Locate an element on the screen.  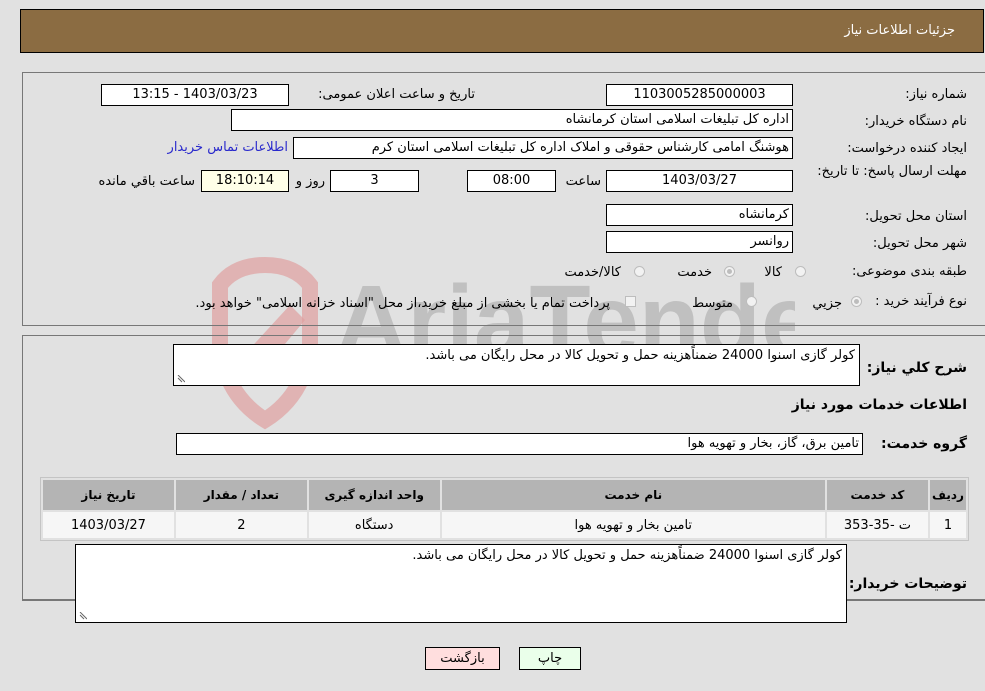
category-option-goods-service: کالا/خدمت is located at coordinates (592, 272).